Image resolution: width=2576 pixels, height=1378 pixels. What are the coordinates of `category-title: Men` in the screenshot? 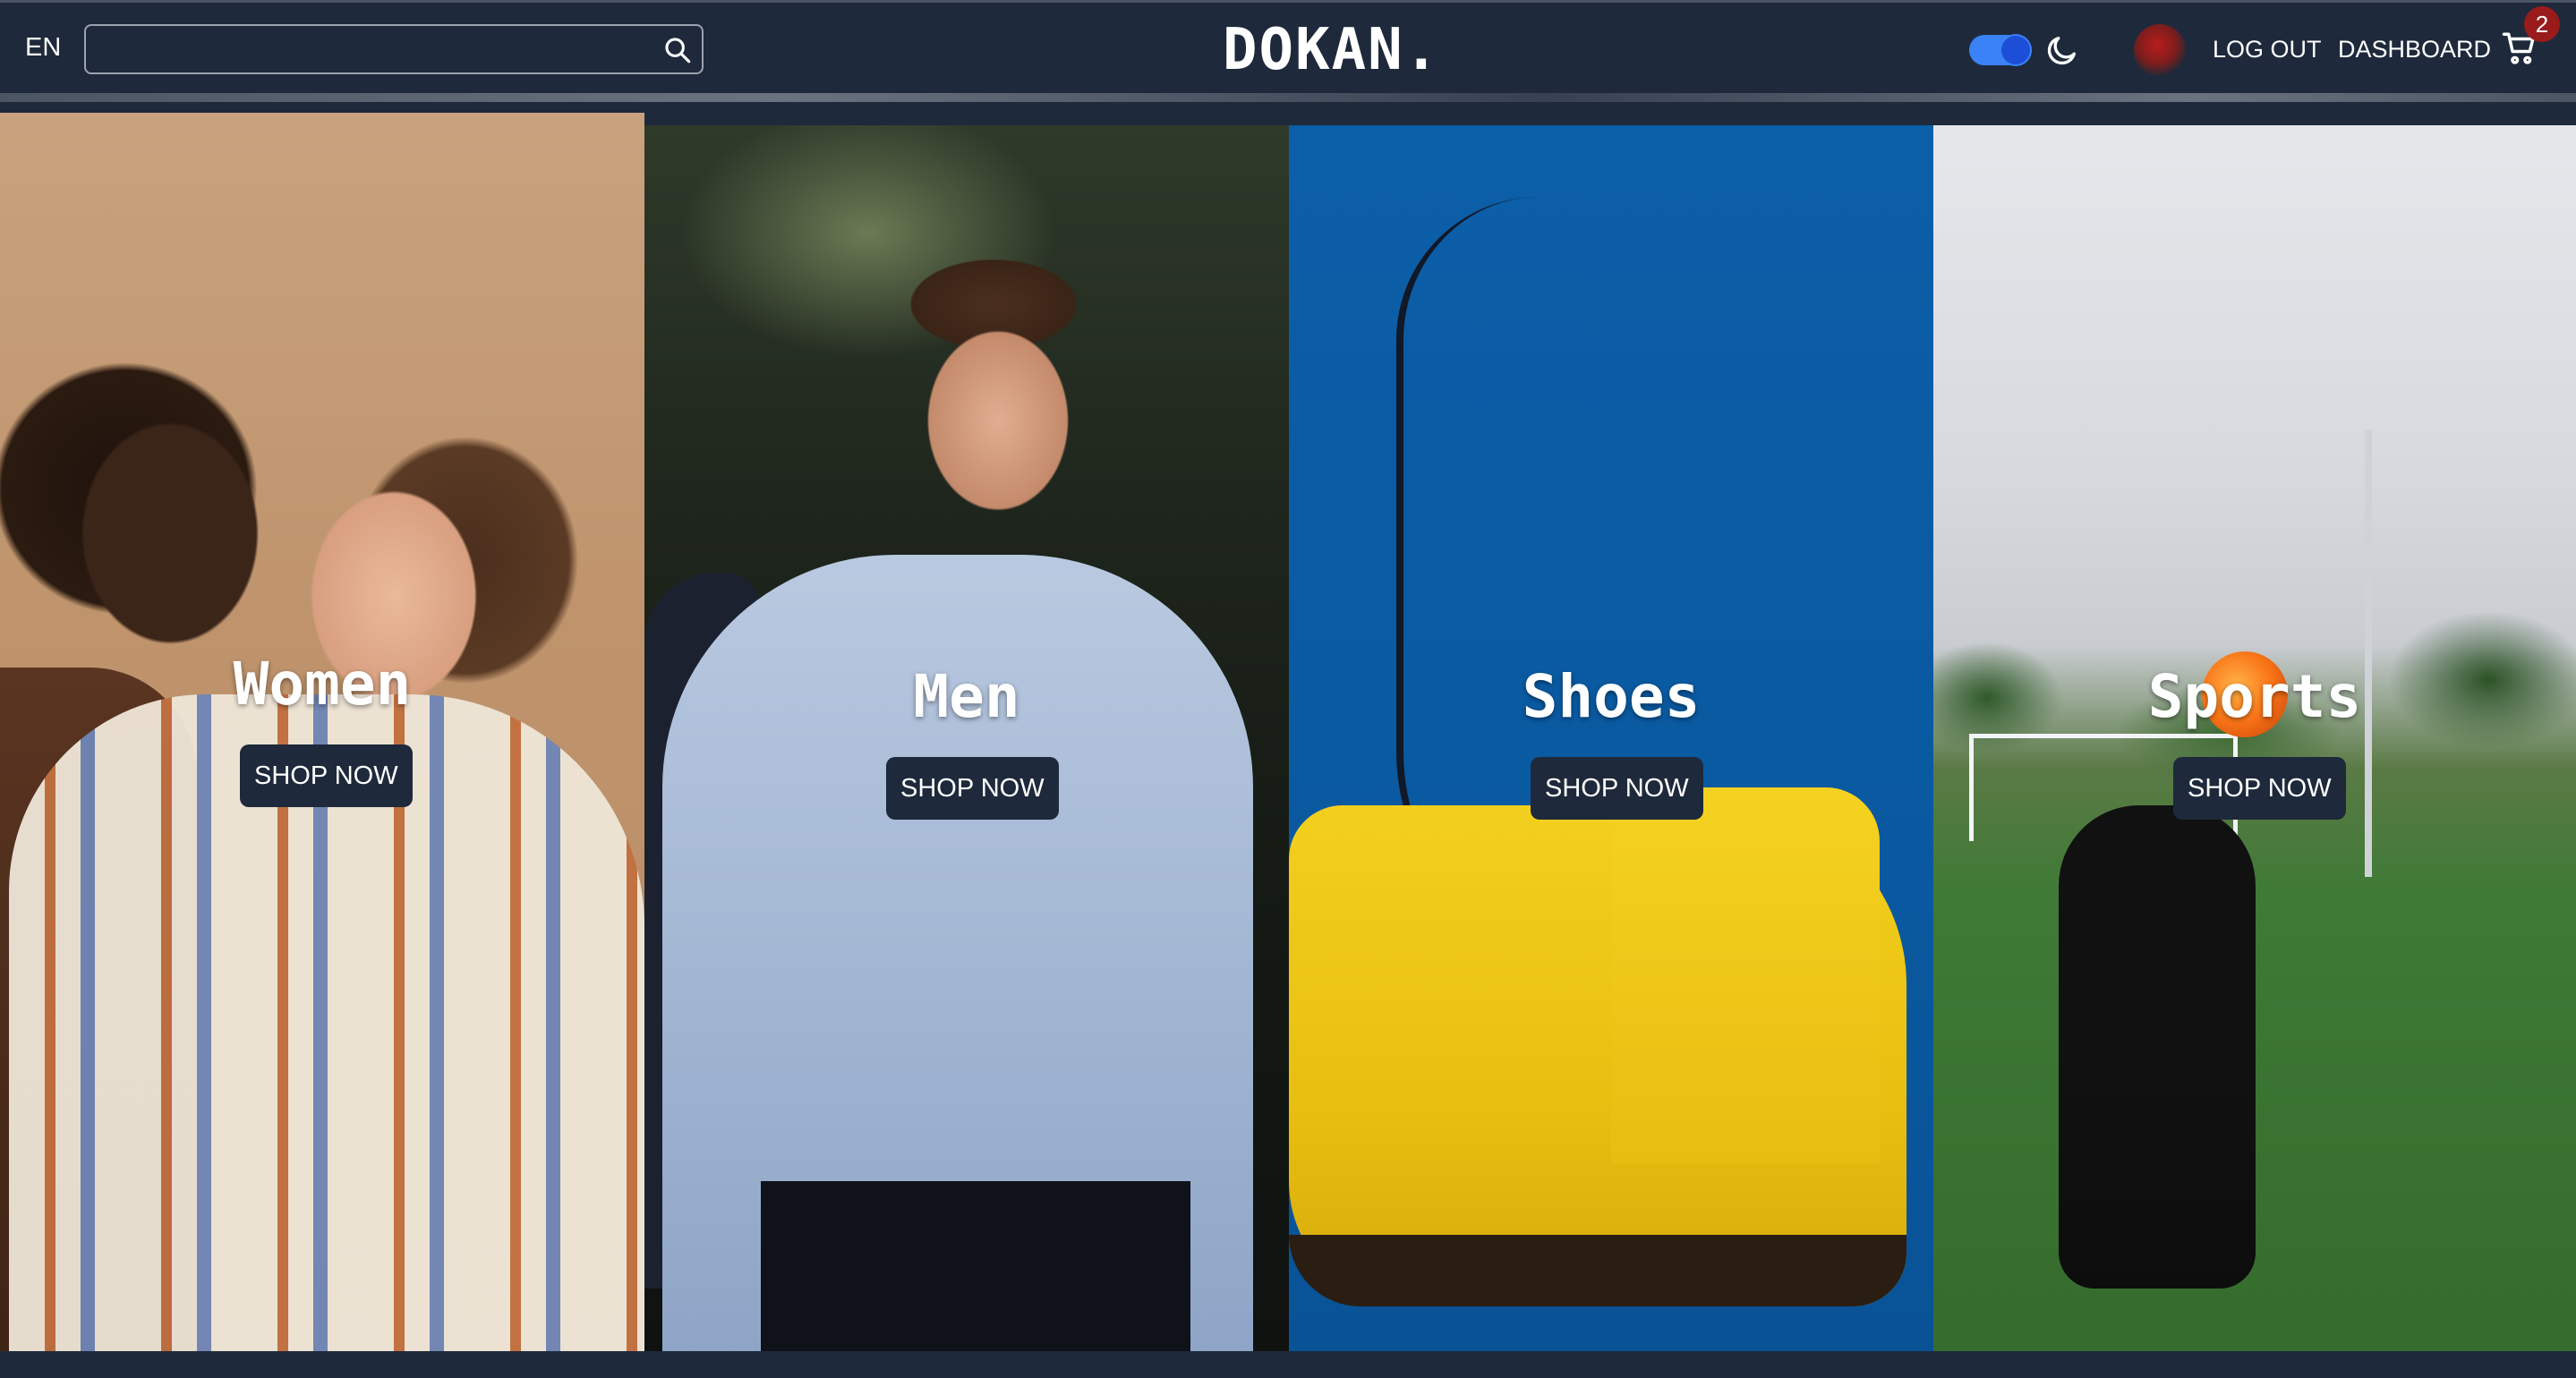 It's located at (966, 697).